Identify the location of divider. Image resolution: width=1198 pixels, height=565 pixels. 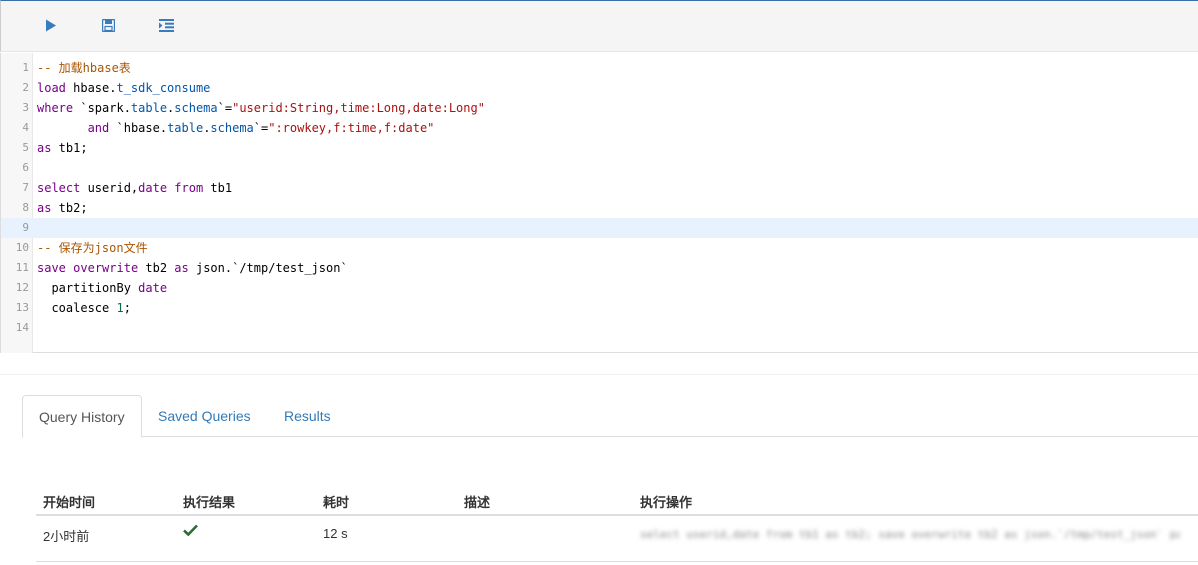
(599, 374).